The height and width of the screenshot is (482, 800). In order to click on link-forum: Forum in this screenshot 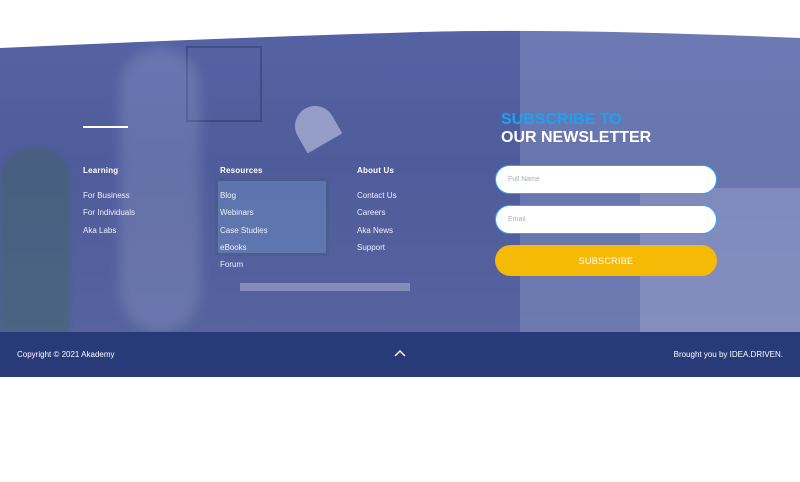, I will do `click(244, 268)`.